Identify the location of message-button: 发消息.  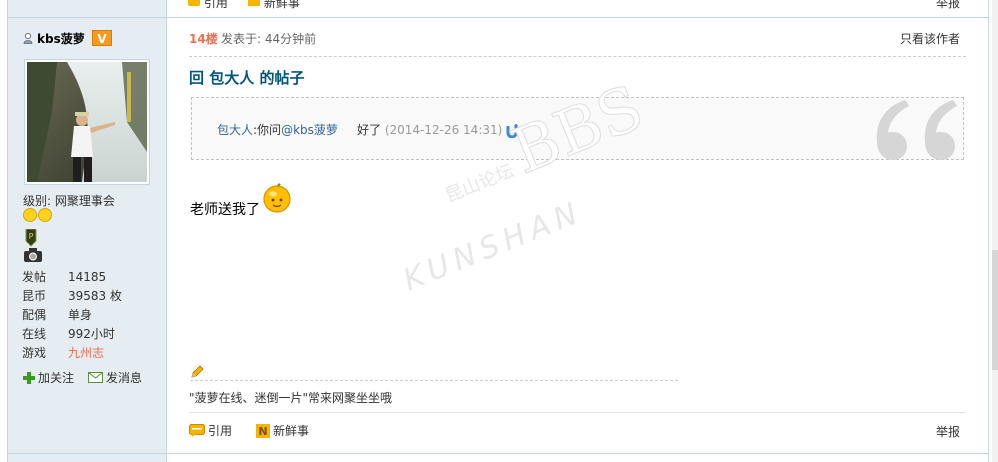
(115, 377).